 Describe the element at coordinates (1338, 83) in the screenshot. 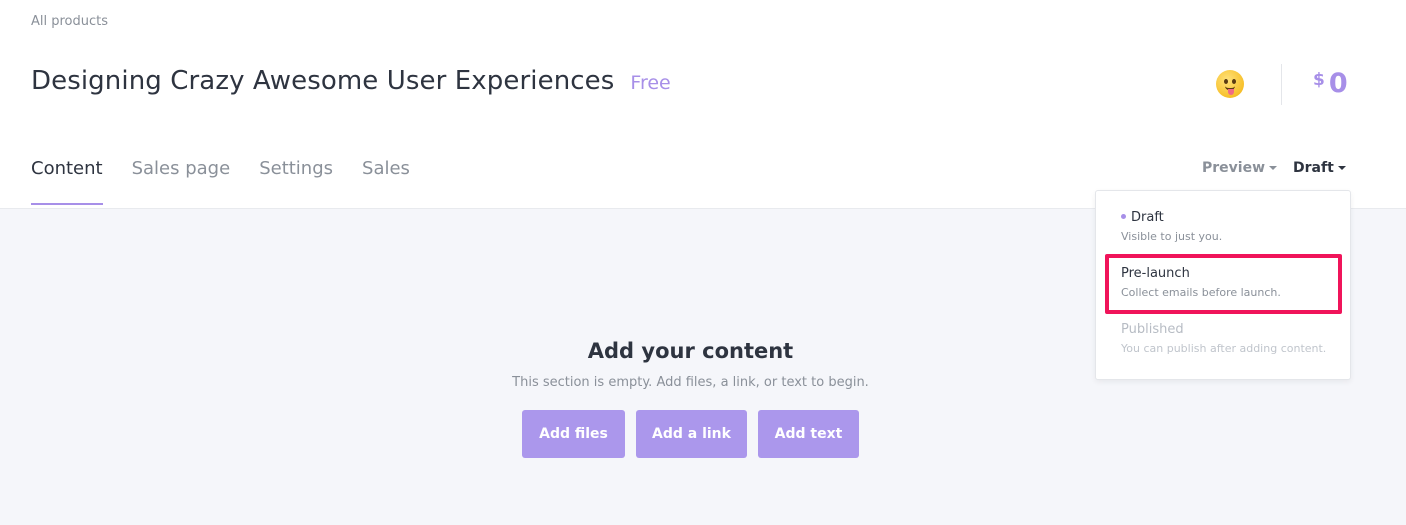

I see `balance-amount: 0` at that location.